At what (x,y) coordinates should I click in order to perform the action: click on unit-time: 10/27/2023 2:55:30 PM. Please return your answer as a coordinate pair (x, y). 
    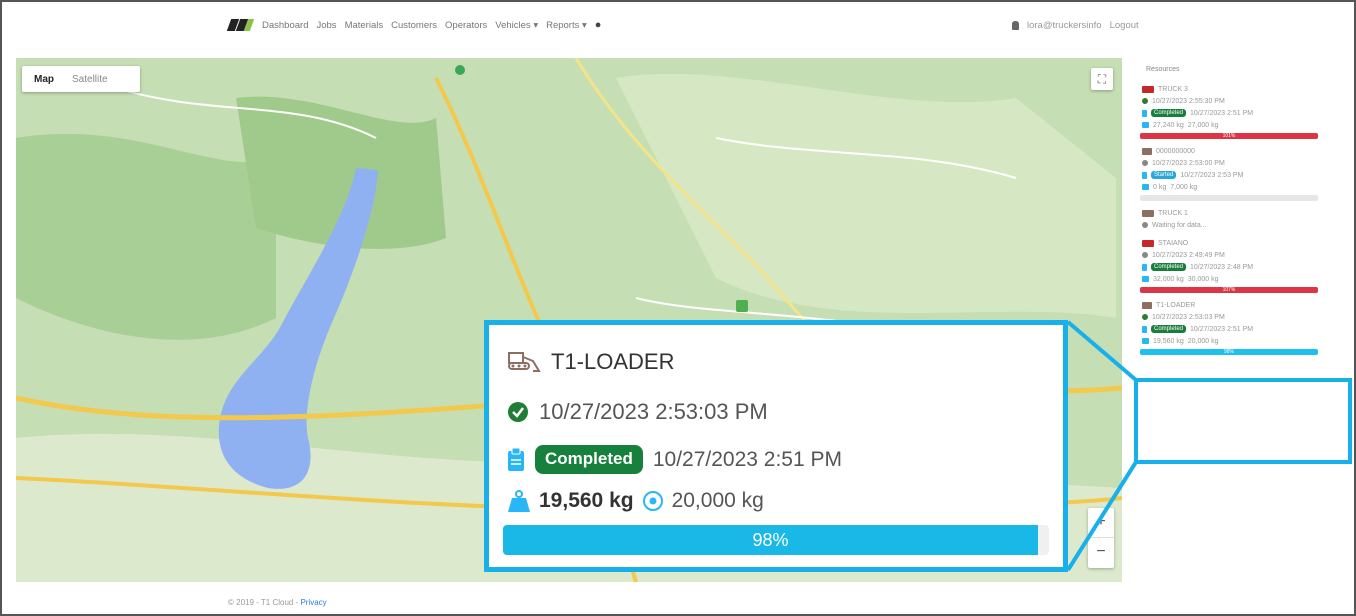
    Looking at the image, I should click on (1188, 101).